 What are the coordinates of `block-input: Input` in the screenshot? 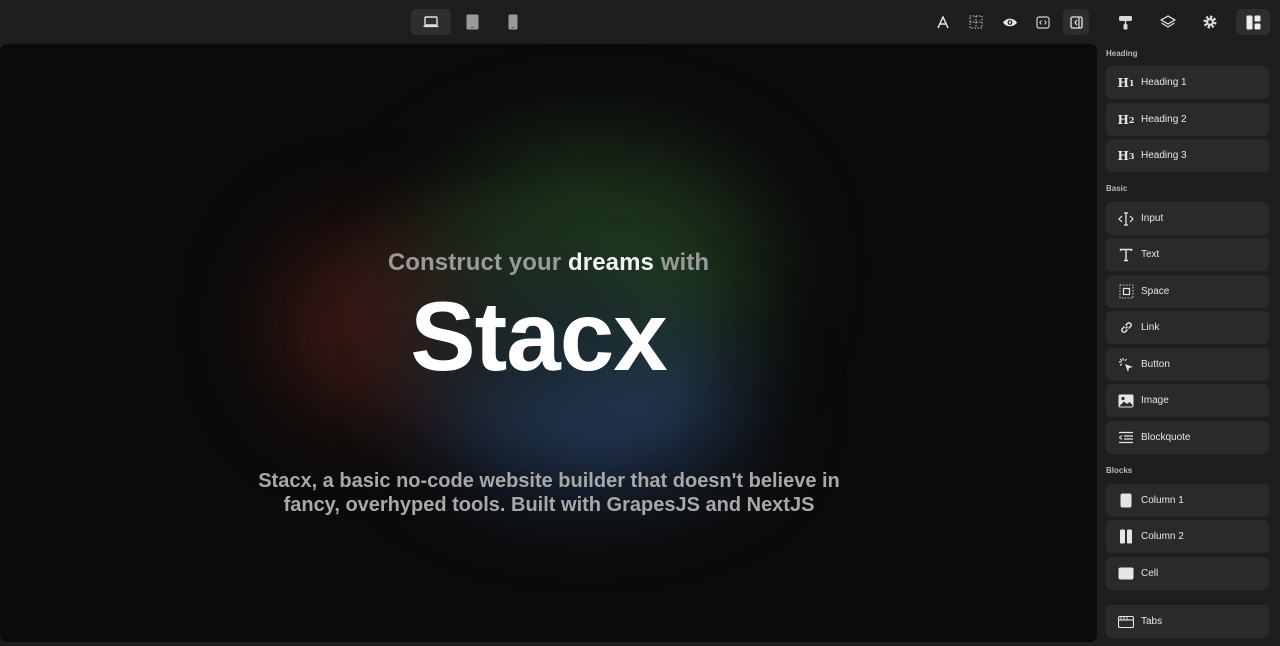 It's located at (1187, 218).